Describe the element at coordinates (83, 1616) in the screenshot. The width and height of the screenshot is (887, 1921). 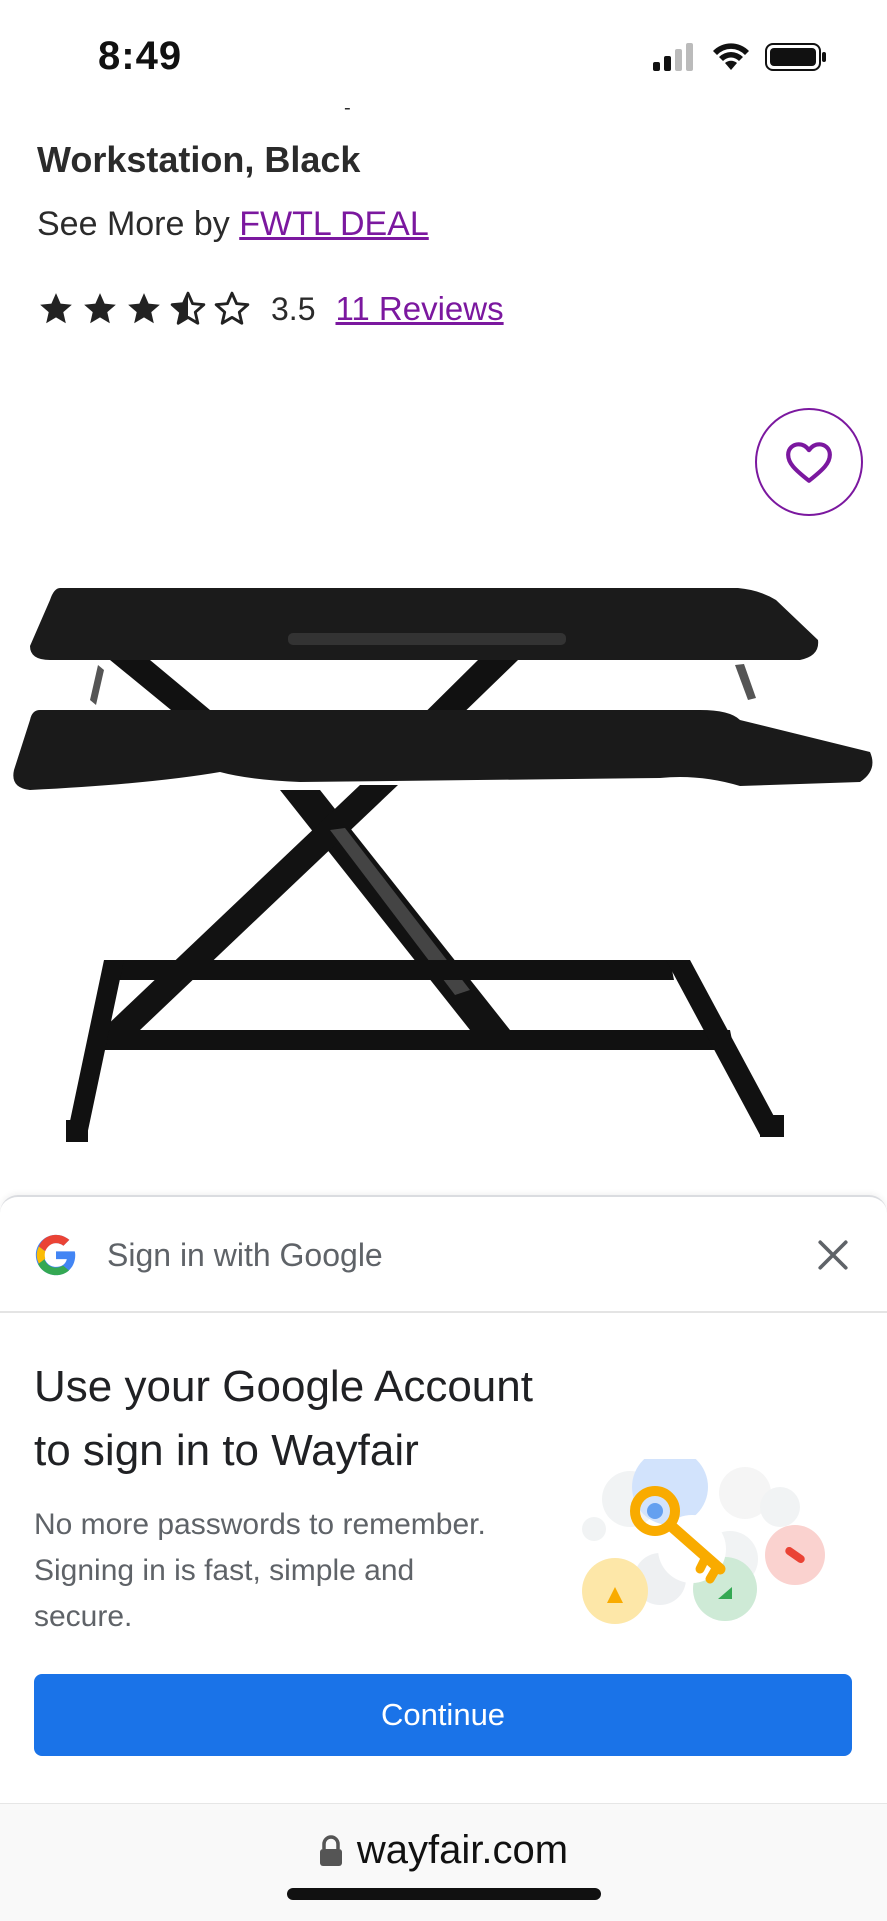
I see `desc-line3: secure.` at that location.